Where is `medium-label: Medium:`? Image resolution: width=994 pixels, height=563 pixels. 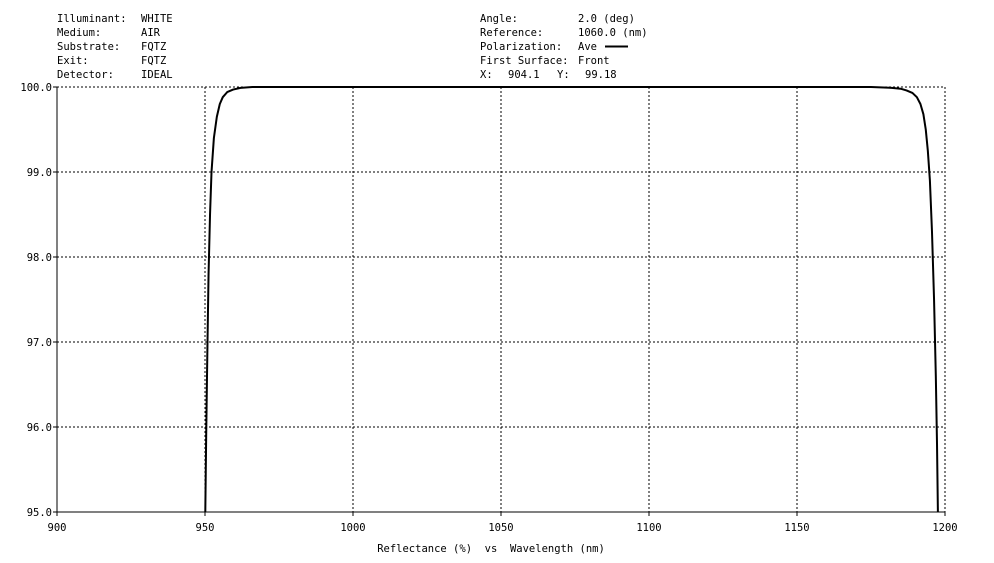 medium-label: Medium: is located at coordinates (79, 33).